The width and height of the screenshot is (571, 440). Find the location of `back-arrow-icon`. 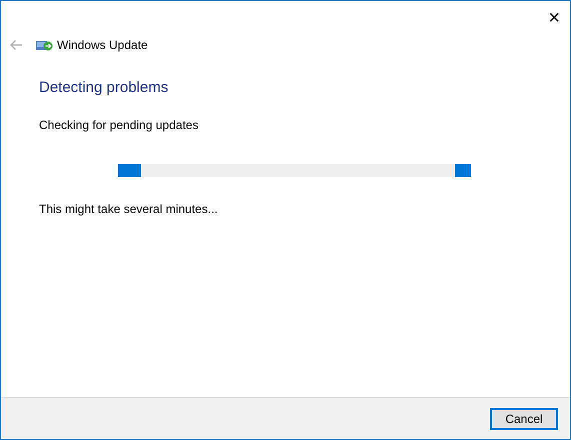

back-arrow-icon is located at coordinates (16, 45).